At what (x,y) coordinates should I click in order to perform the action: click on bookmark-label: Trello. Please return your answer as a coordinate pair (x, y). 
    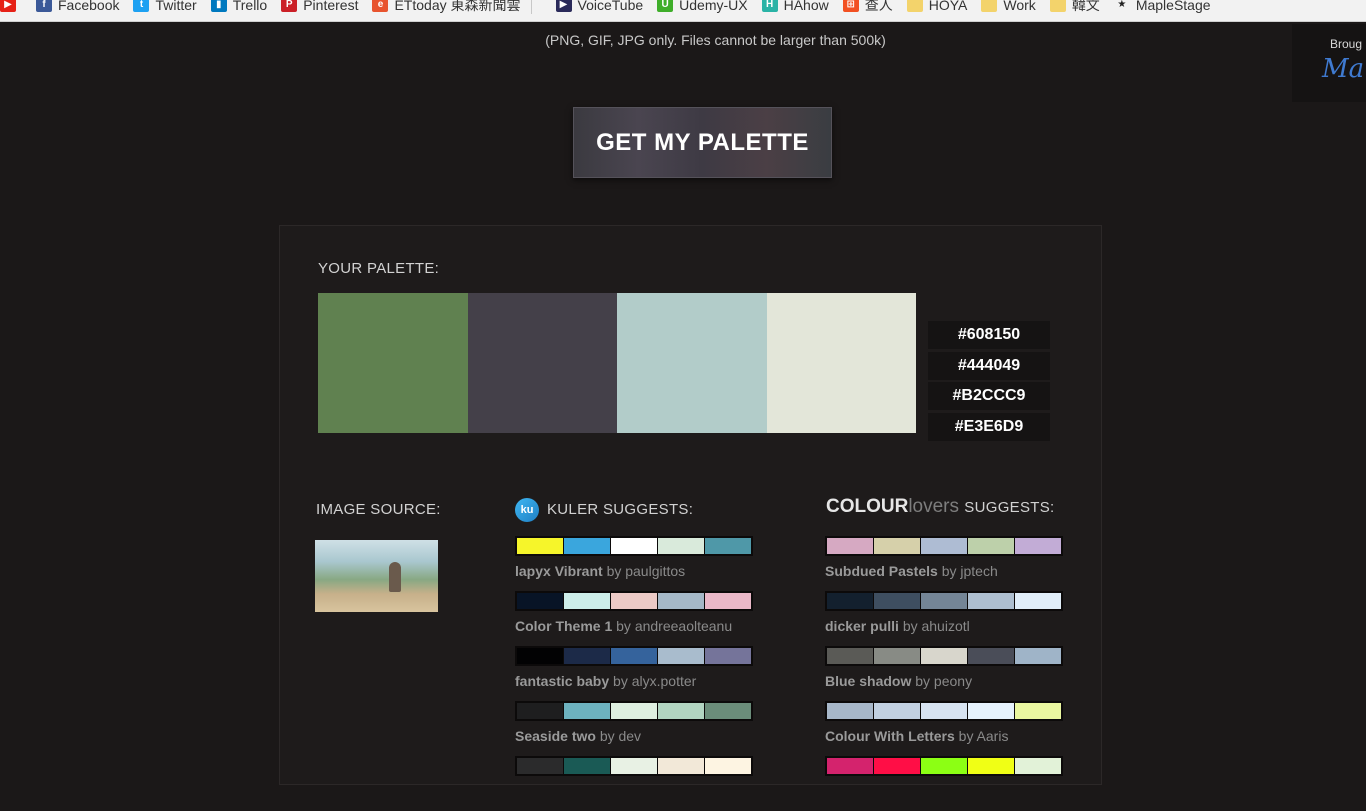
    Looking at the image, I should click on (250, 6).